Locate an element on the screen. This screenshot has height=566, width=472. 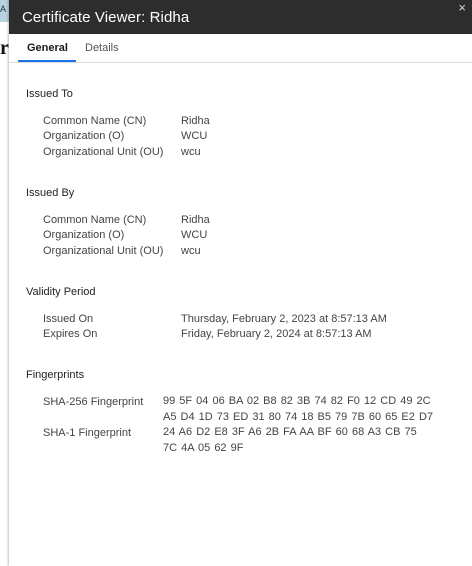
issued-on-value: Thursday, February 2, 2023 at 8:57:13 AM is located at coordinates (284, 319).